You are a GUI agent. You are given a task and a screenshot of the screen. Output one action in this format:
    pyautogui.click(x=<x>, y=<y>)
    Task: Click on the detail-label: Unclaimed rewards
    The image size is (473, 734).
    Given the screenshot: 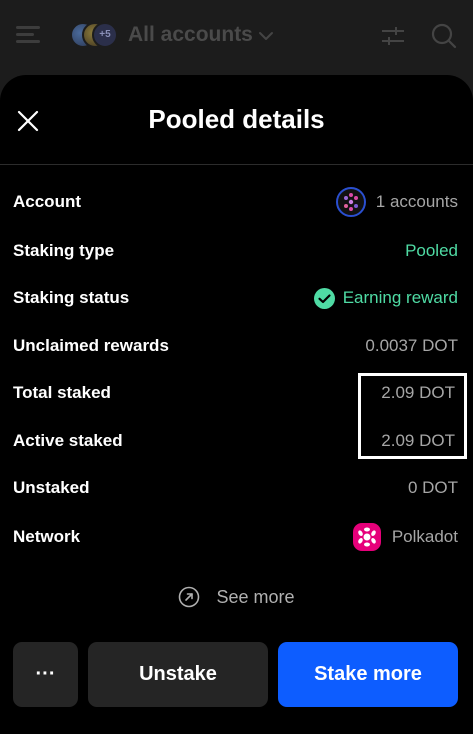 What is the action you would take?
    pyautogui.click(x=91, y=345)
    